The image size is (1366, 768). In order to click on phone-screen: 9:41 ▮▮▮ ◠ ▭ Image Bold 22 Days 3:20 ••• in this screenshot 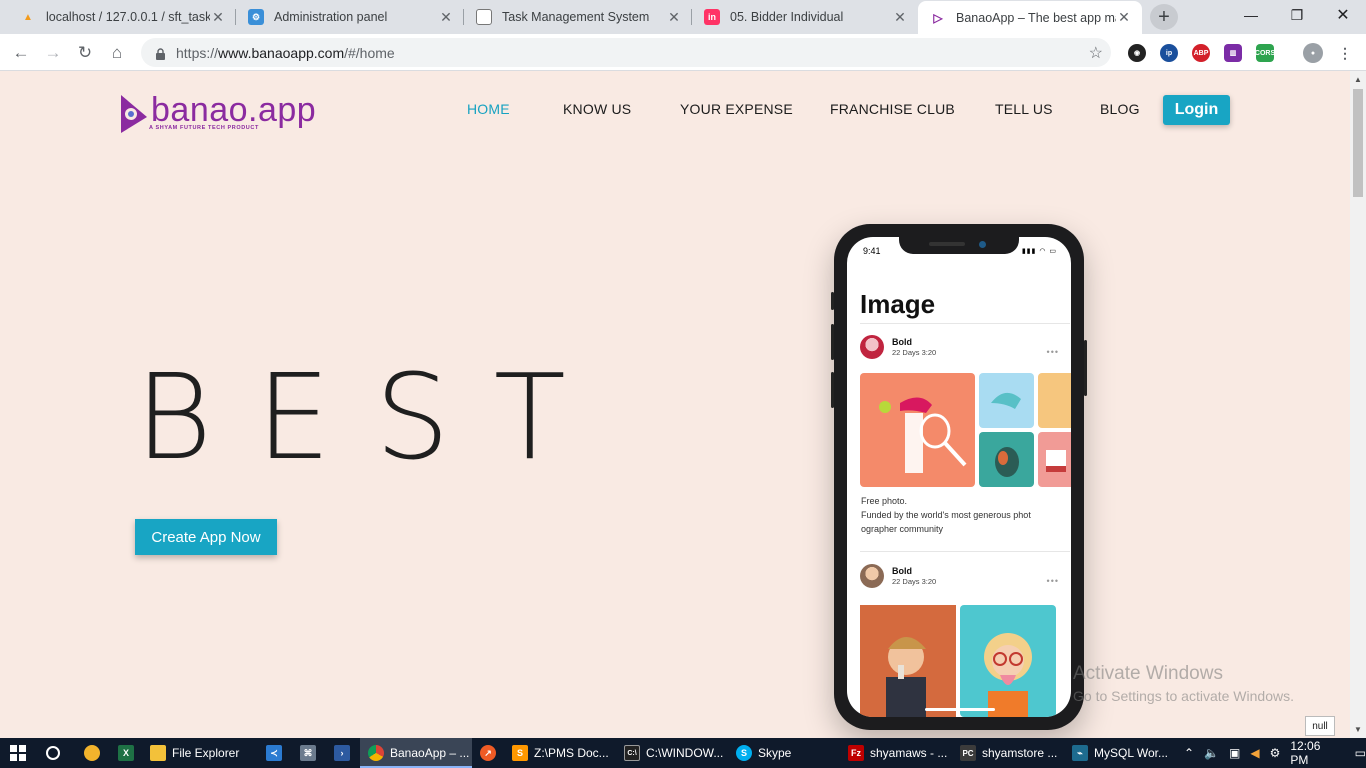, I will do `click(959, 477)`.